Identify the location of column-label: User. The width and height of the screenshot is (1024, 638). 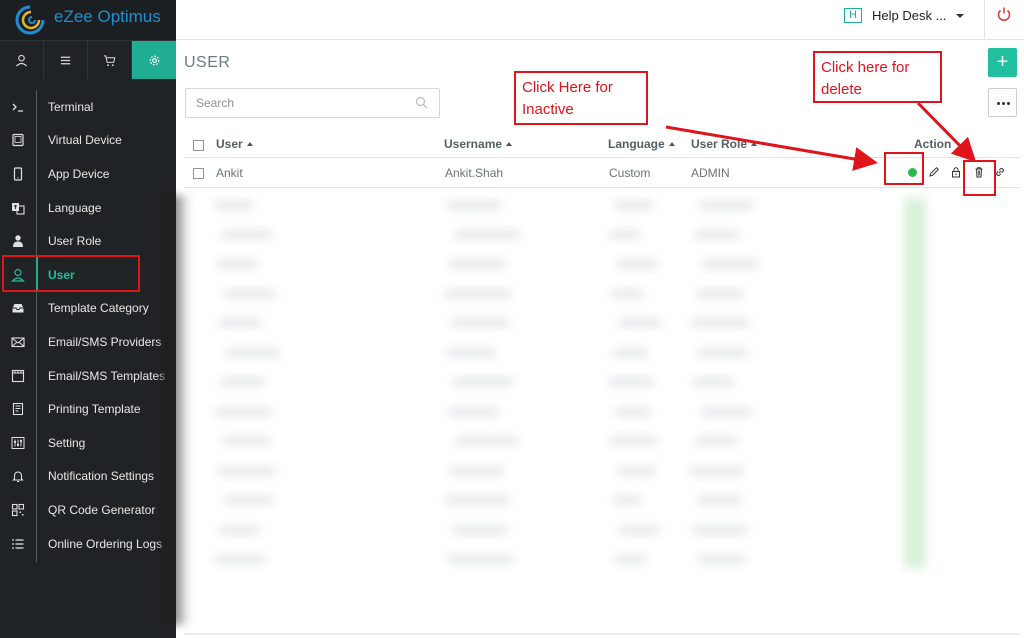
(229, 144).